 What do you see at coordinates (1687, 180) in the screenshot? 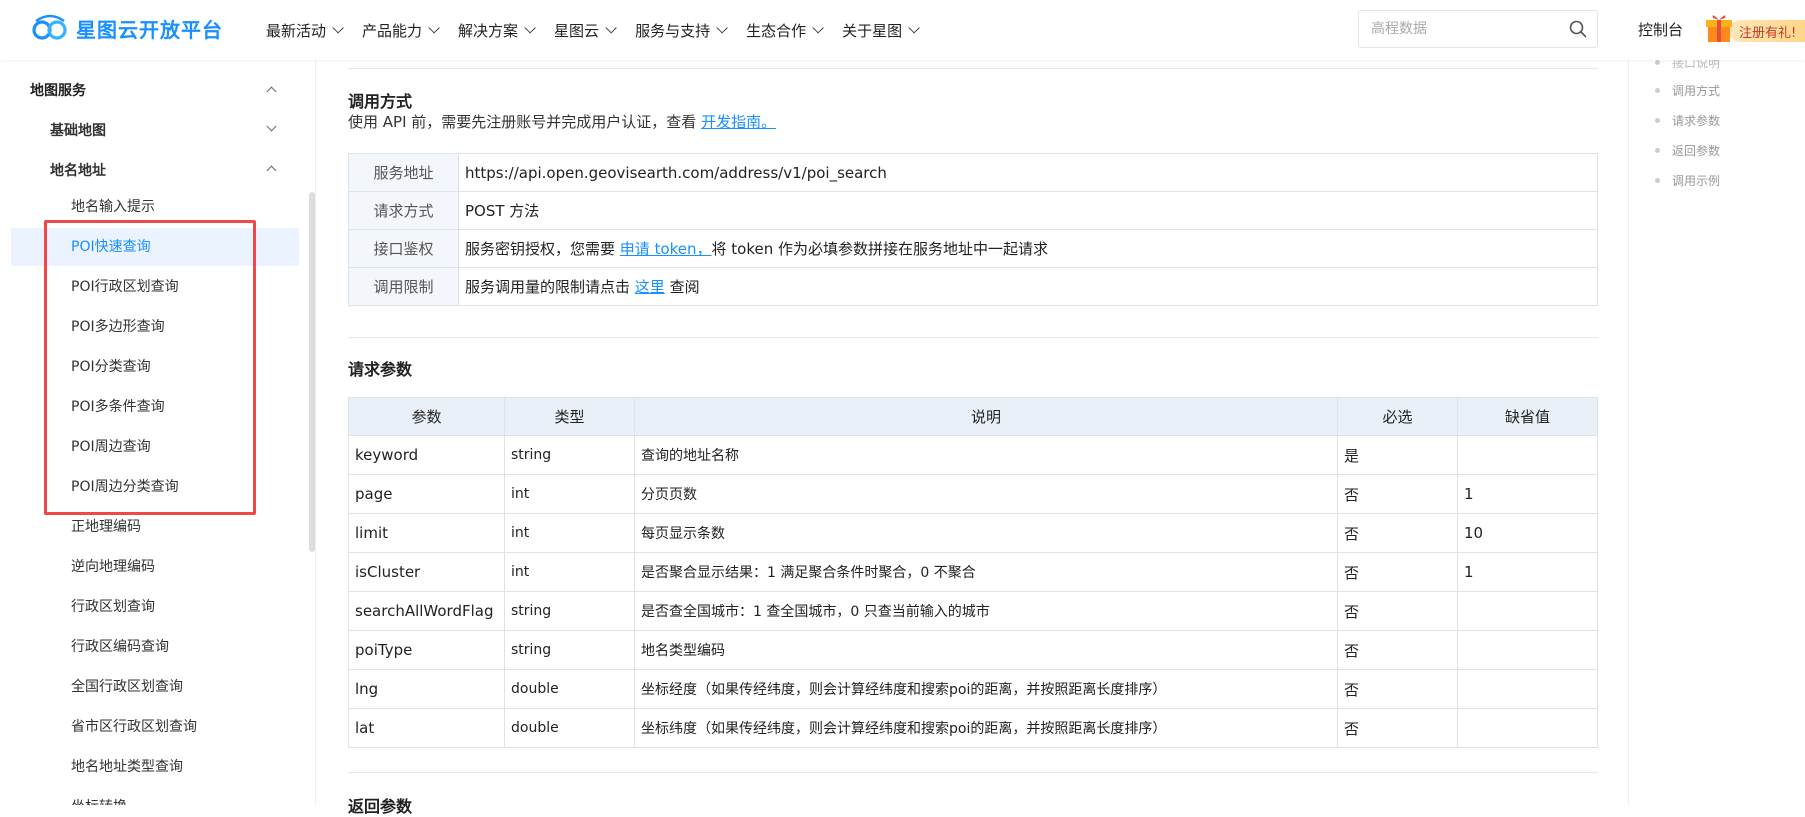
I see `toc-item-call-example: 调用示例` at bounding box center [1687, 180].